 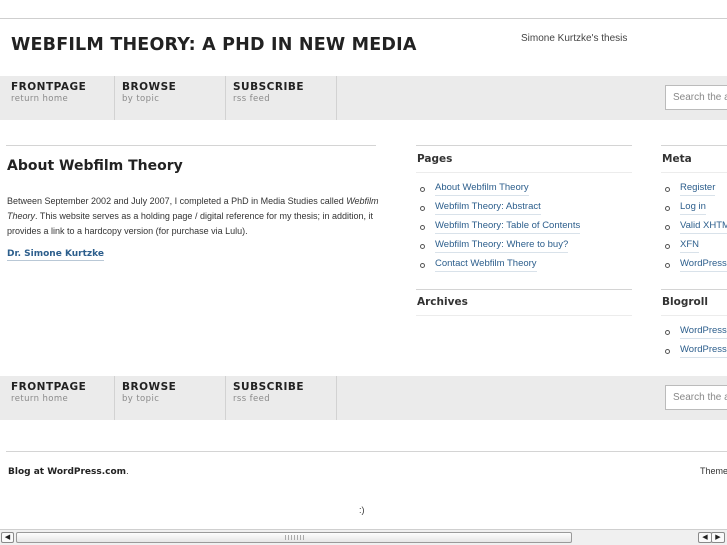 What do you see at coordinates (488, 208) in the screenshot?
I see `page-link-abstract: Webfilm Theory: Abstract` at bounding box center [488, 208].